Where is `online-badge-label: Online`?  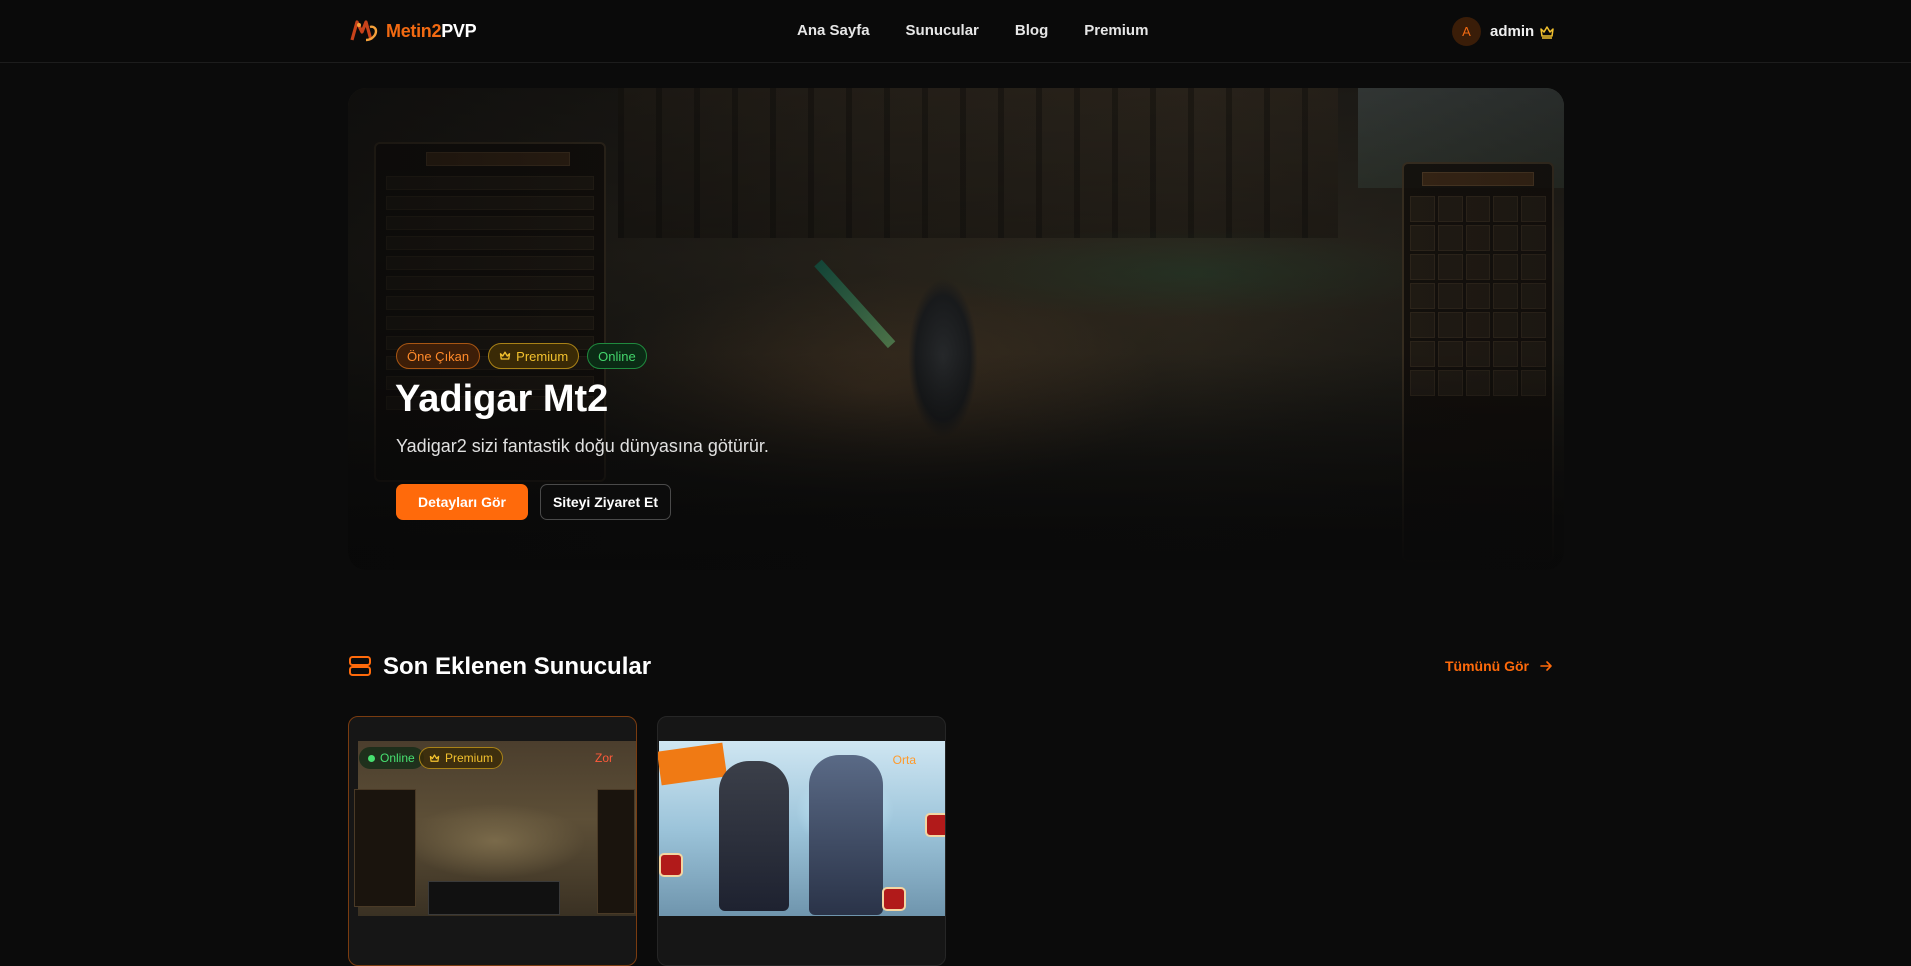 online-badge-label: Online is located at coordinates (397, 758).